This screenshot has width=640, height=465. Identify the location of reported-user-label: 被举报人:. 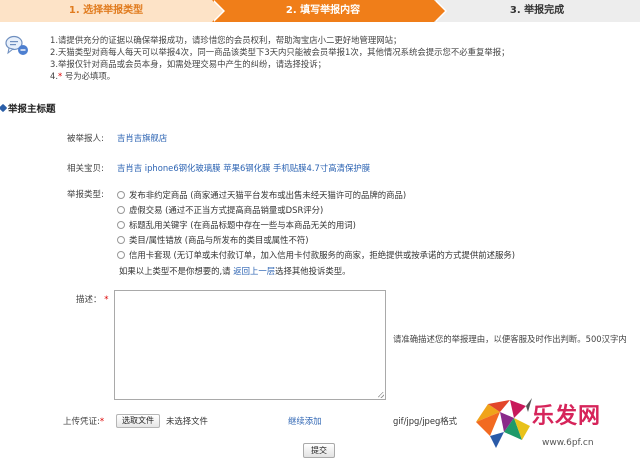
(85, 139).